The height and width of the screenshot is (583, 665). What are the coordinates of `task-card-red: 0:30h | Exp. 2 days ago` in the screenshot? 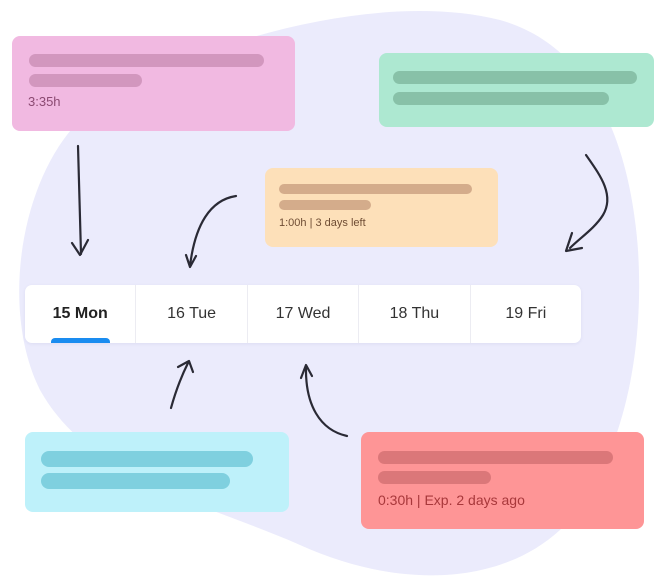 It's located at (502, 480).